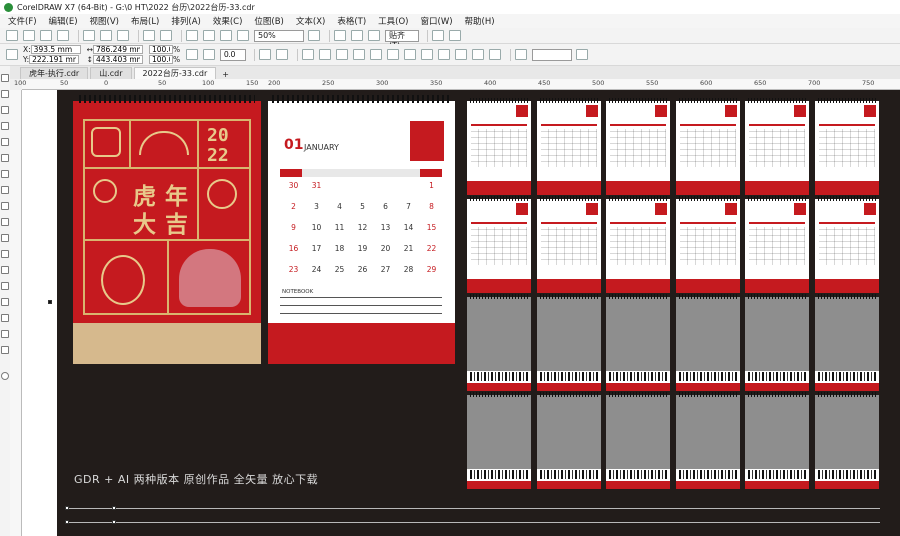 Image resolution: width=900 pixels, height=536 pixels. I want to click on ellipse-tool-icon, so click(5, 190).